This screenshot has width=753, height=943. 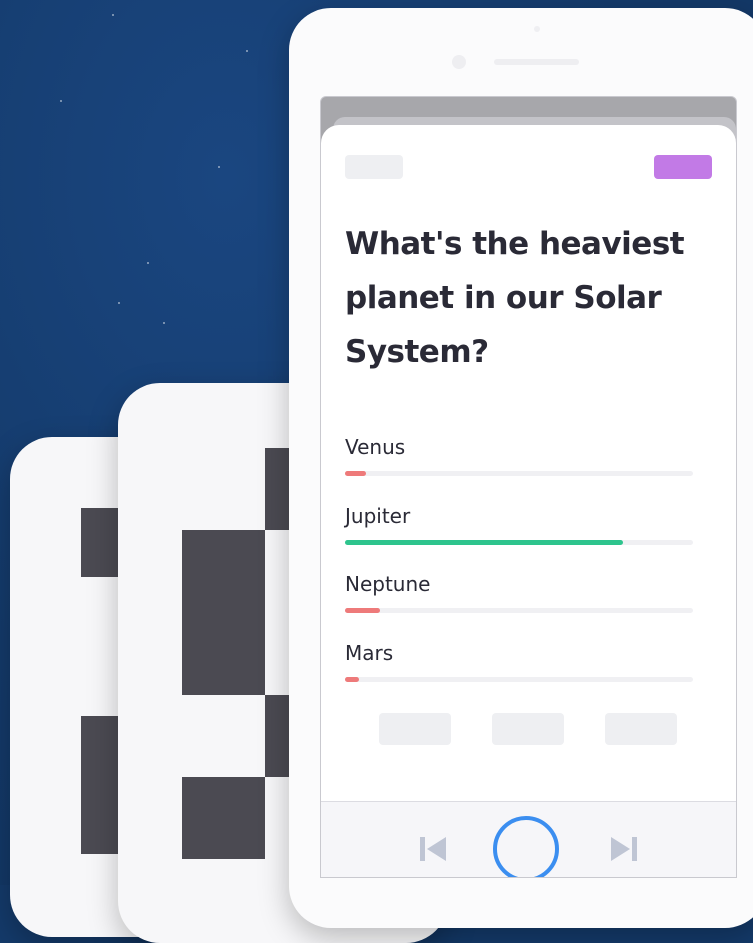 I want to click on skip-previous-icon, so click(x=433, y=852).